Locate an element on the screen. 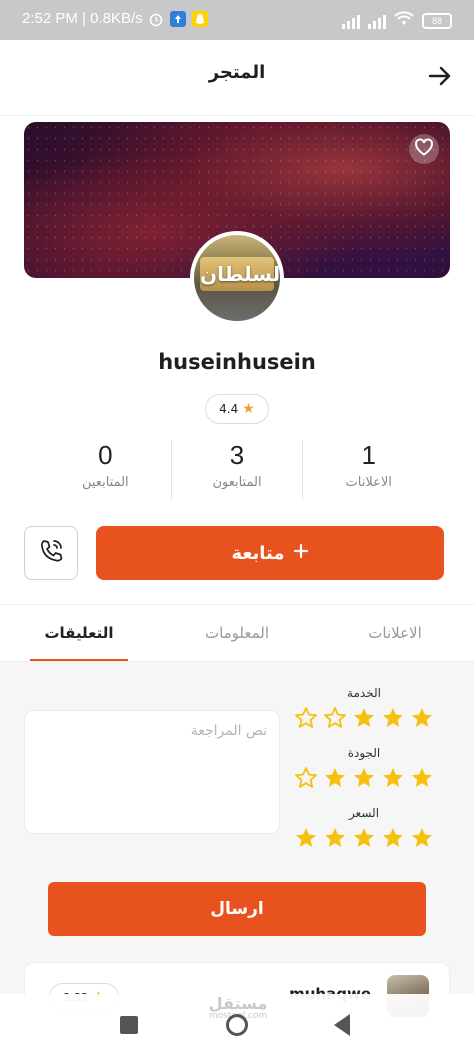 The image size is (474, 1053). rating-label-price: السعر is located at coordinates (364, 813).